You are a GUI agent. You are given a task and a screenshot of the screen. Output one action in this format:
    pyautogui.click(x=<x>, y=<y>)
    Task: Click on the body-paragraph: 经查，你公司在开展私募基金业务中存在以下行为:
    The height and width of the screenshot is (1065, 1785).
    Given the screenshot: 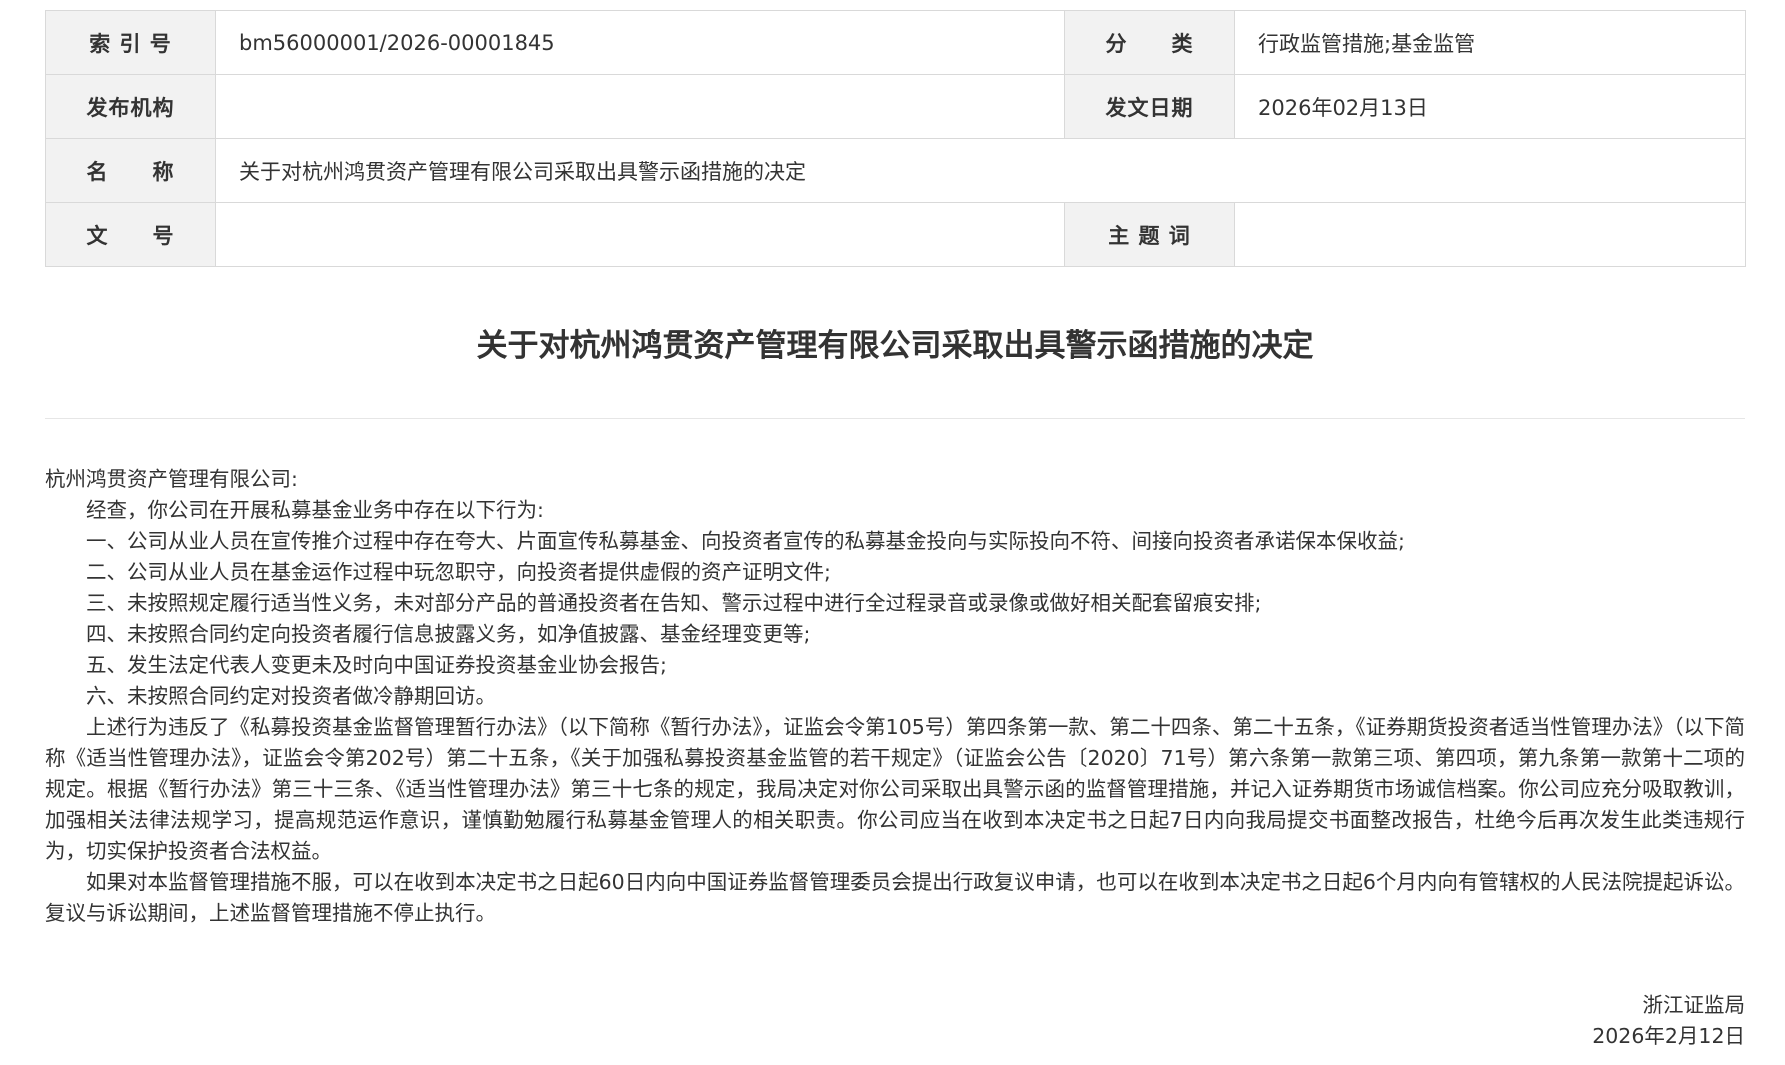 What is the action you would take?
    pyautogui.click(x=315, y=510)
    